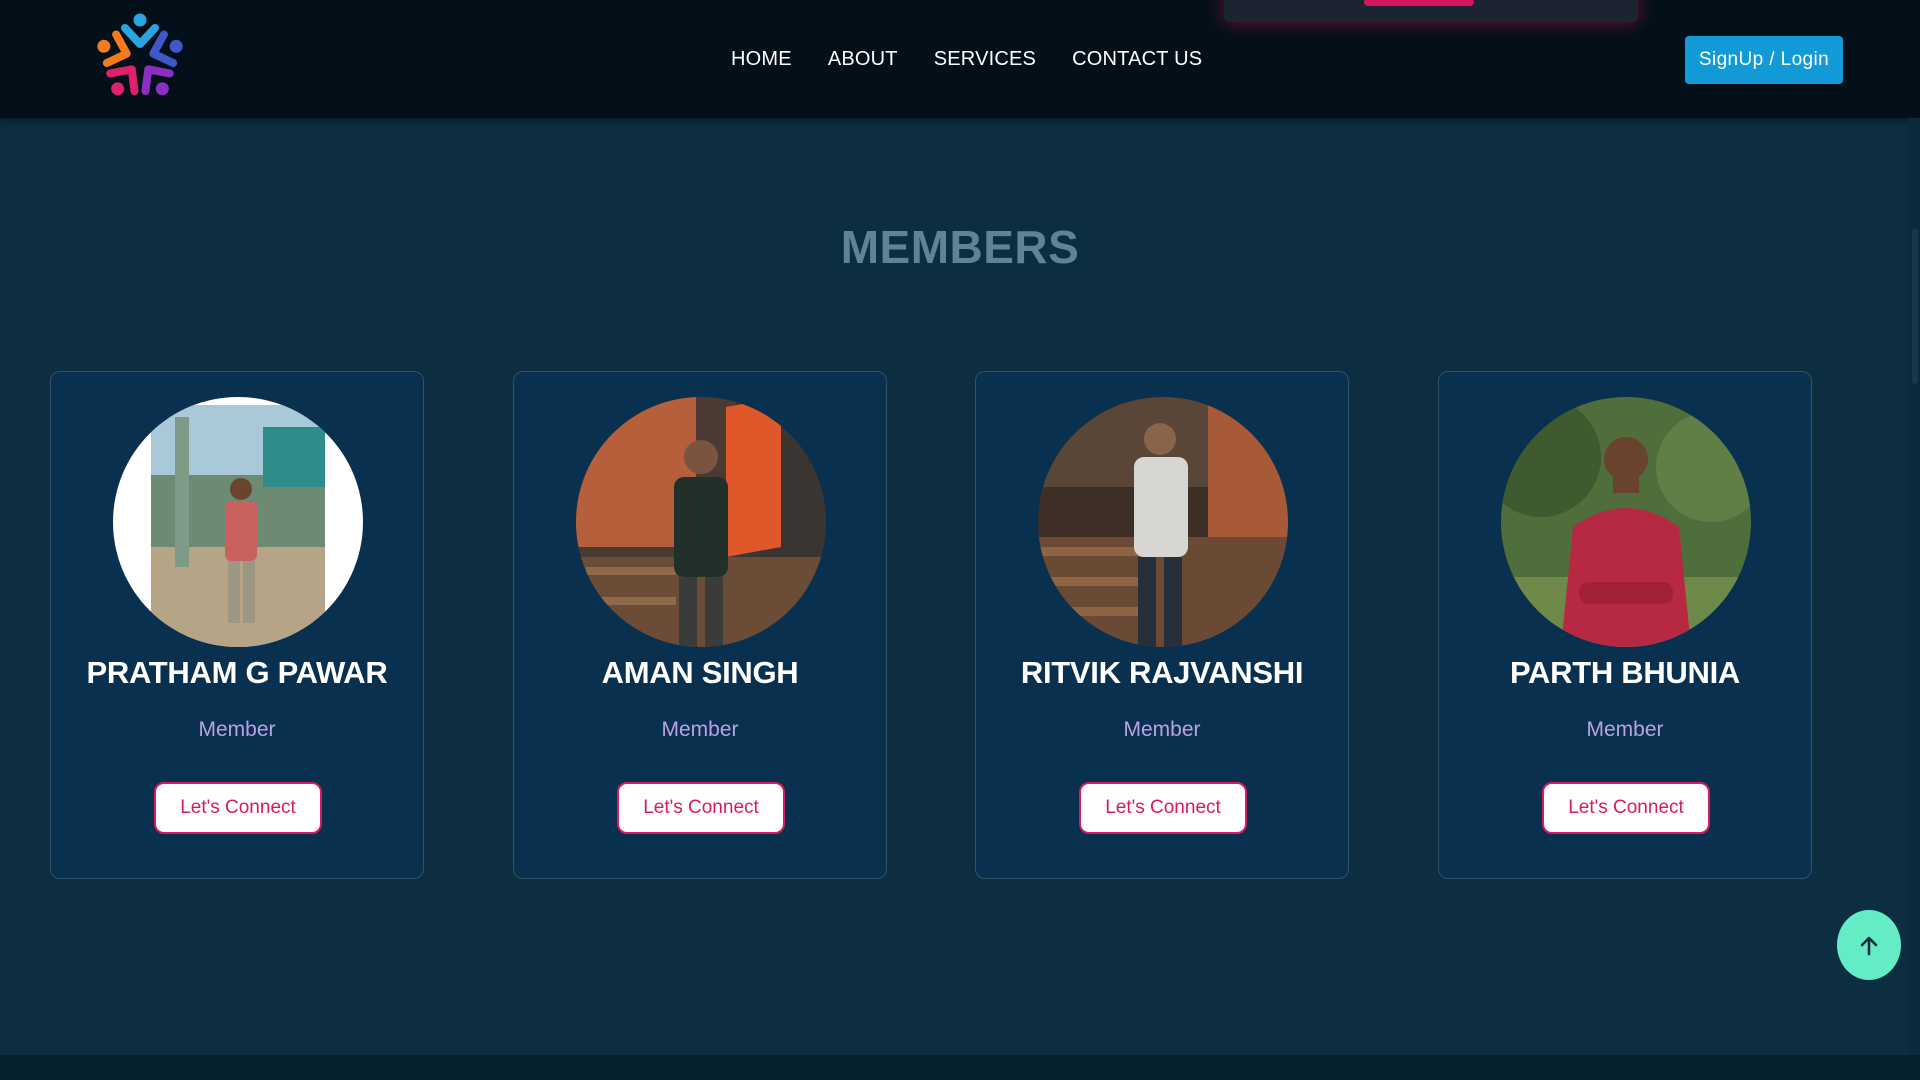 The width and height of the screenshot is (1920, 1080). What do you see at coordinates (1137, 59) in the screenshot?
I see `nav-contact-link: CONTACT US` at bounding box center [1137, 59].